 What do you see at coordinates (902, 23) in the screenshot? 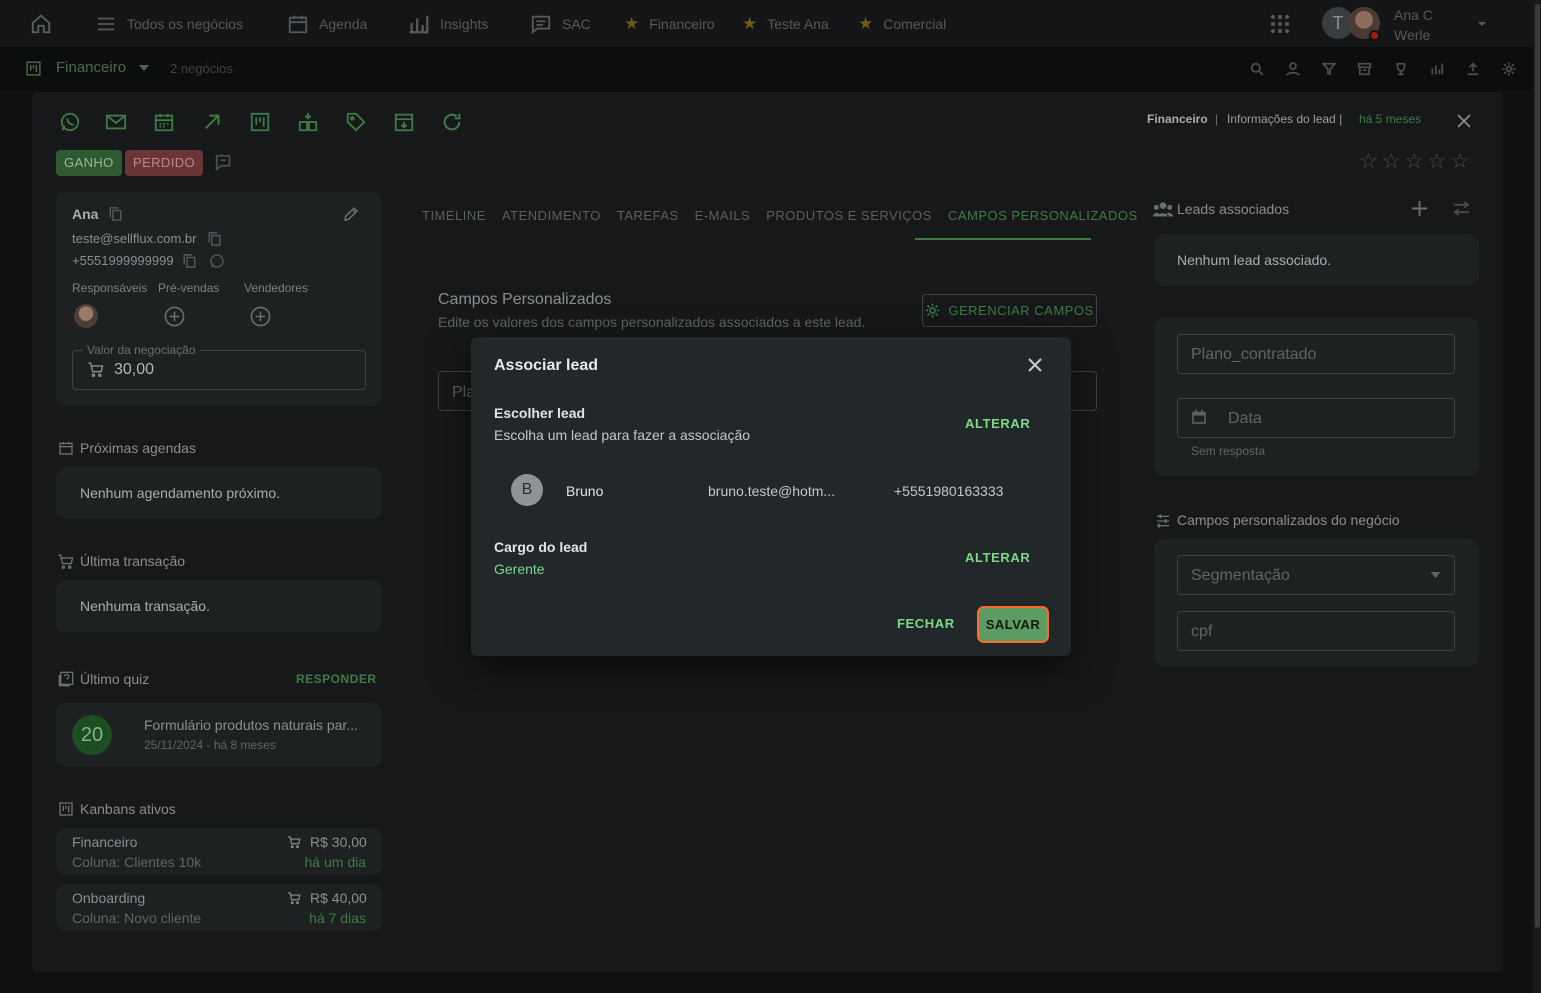
I see `fav-comercial: ★ Comercial` at bounding box center [902, 23].